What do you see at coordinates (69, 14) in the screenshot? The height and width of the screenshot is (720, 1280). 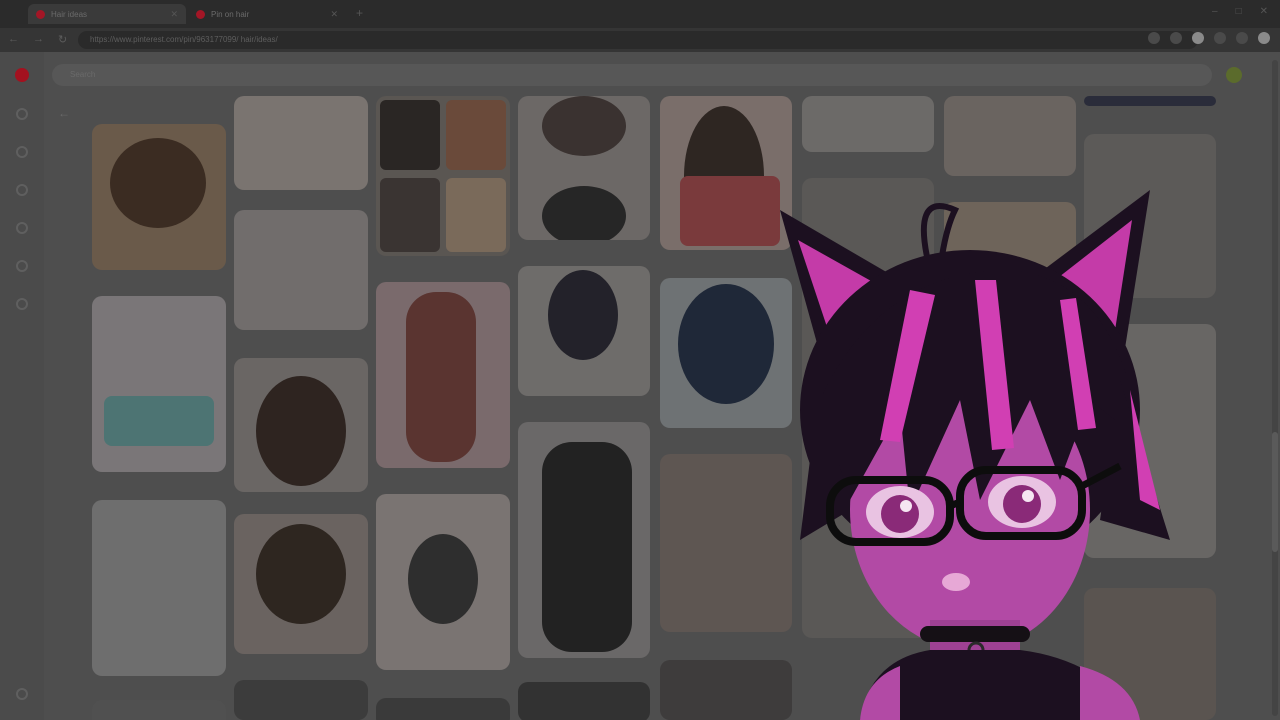 I see `tab-title: Hair ideas` at bounding box center [69, 14].